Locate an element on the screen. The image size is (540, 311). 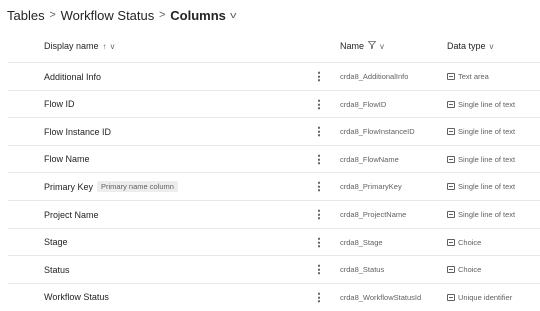
row-logical-name: crda8_WorkflowStatusId is located at coordinates (381, 297).